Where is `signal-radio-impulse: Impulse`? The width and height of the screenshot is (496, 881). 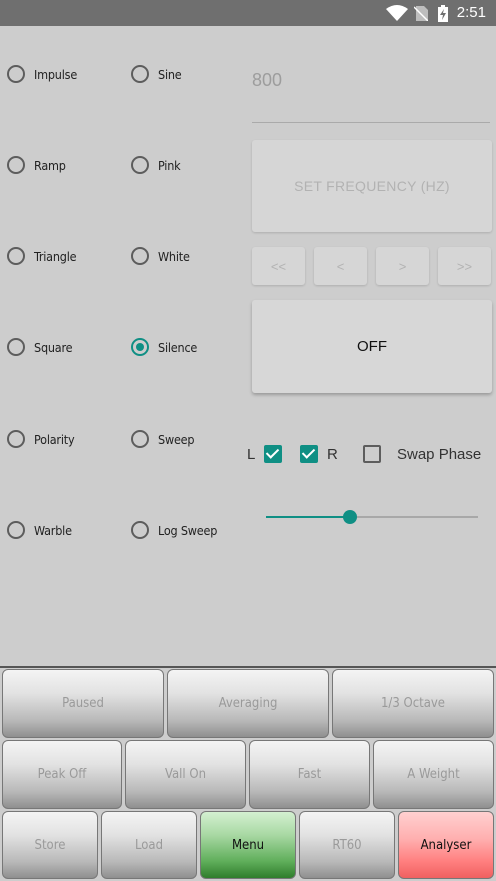 signal-radio-impulse: Impulse is located at coordinates (42, 74).